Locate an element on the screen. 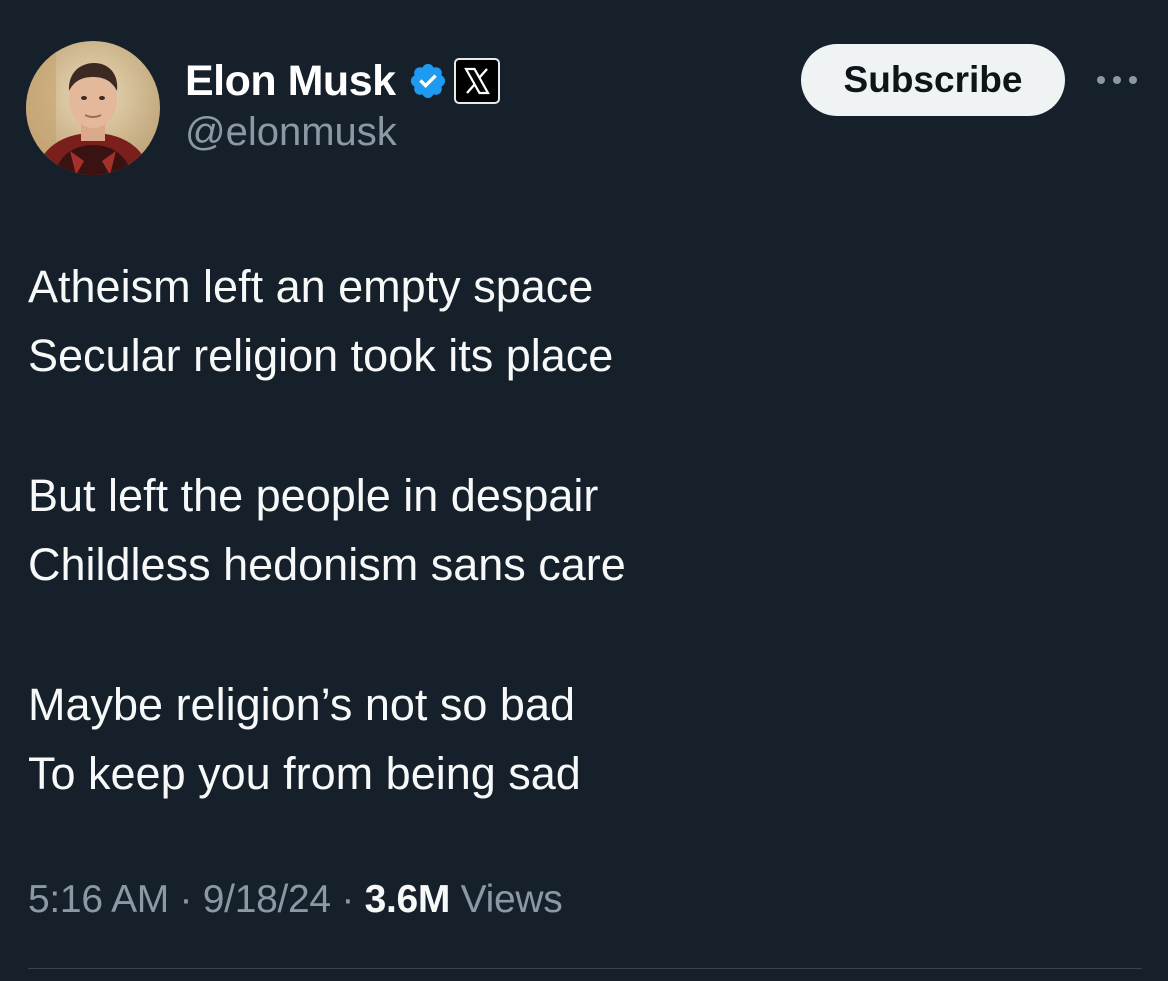 This screenshot has height=981, width=1168. avatar-image is located at coordinates (93, 108).